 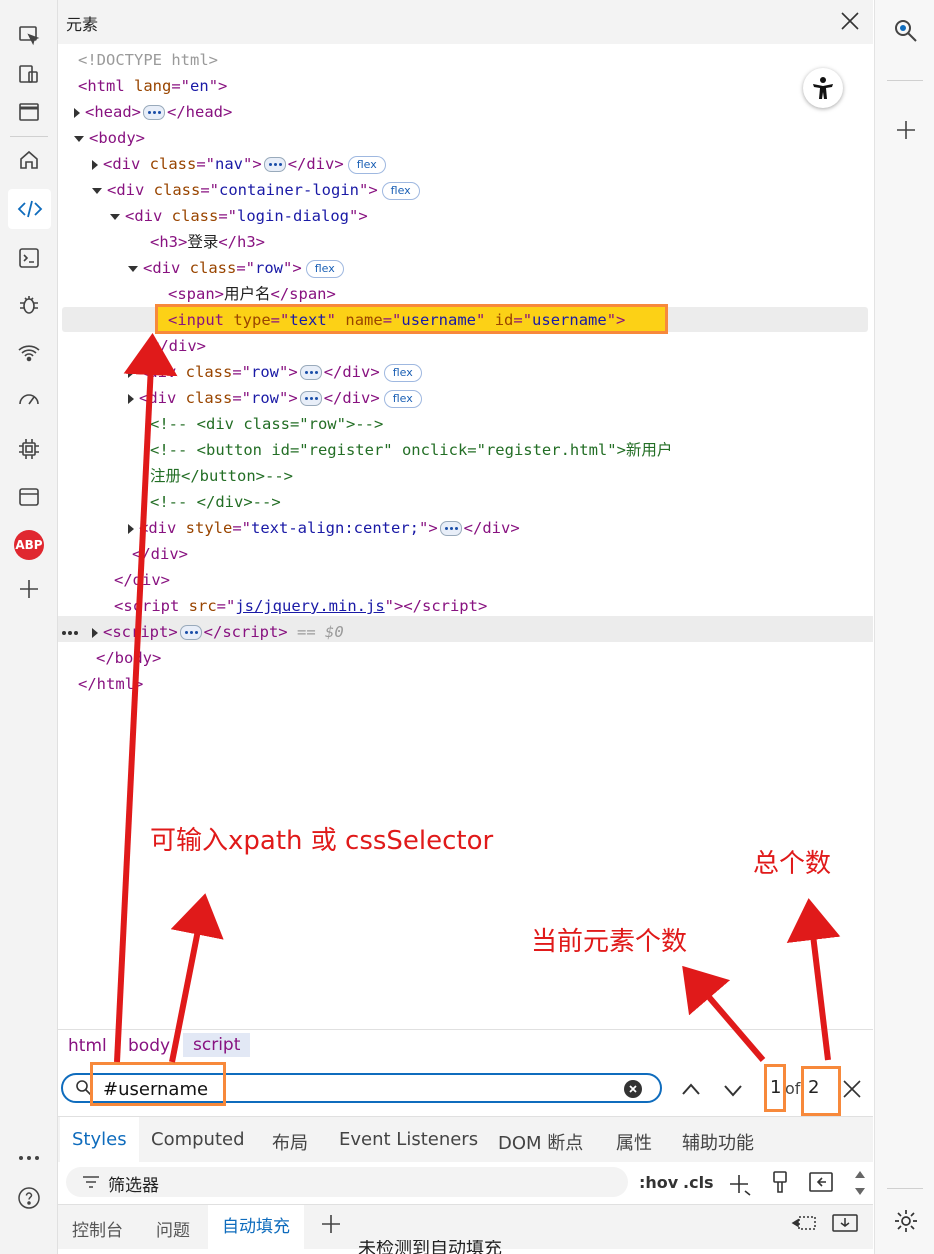 I want to click on dom-node-line: <script> </script> == $0, so click(x=218, y=632).